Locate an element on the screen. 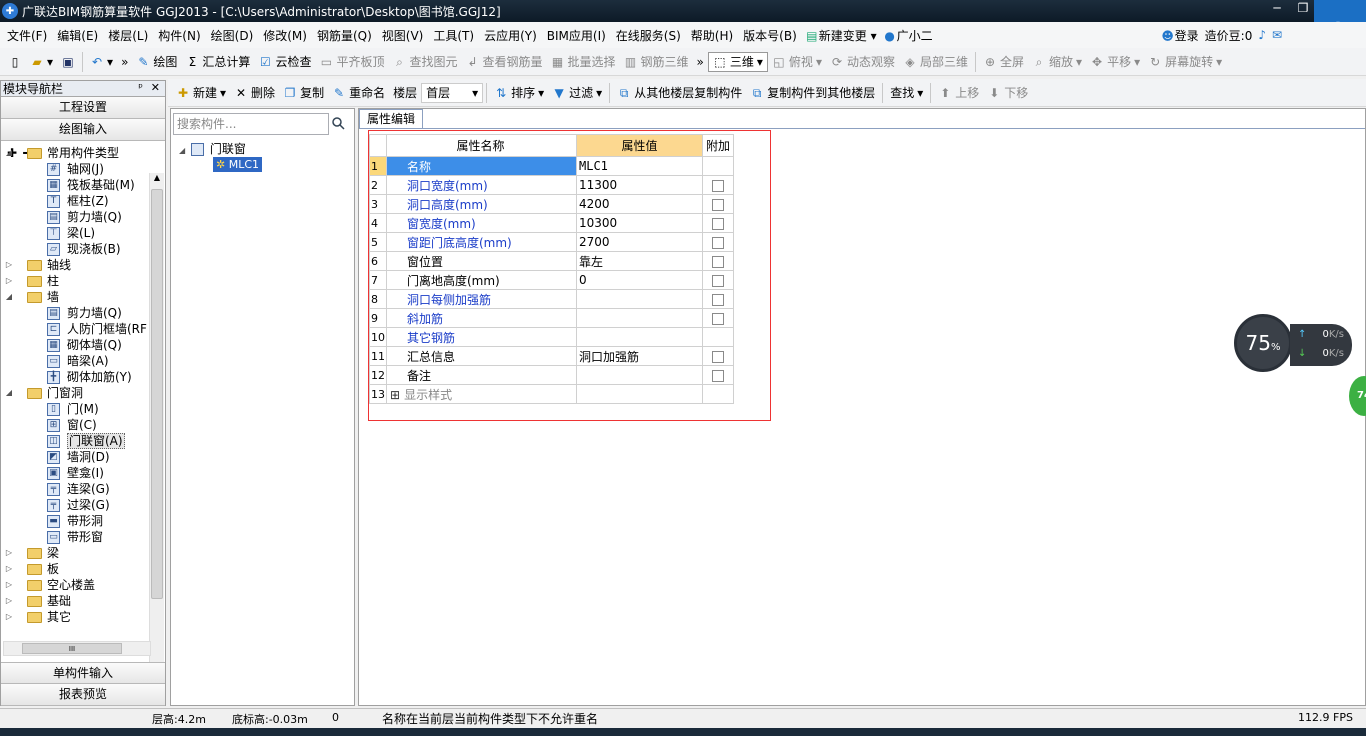 Image resolution: width=1366 pixels, height=736 pixels. menu-online: 在线服务(S) is located at coordinates (648, 35).